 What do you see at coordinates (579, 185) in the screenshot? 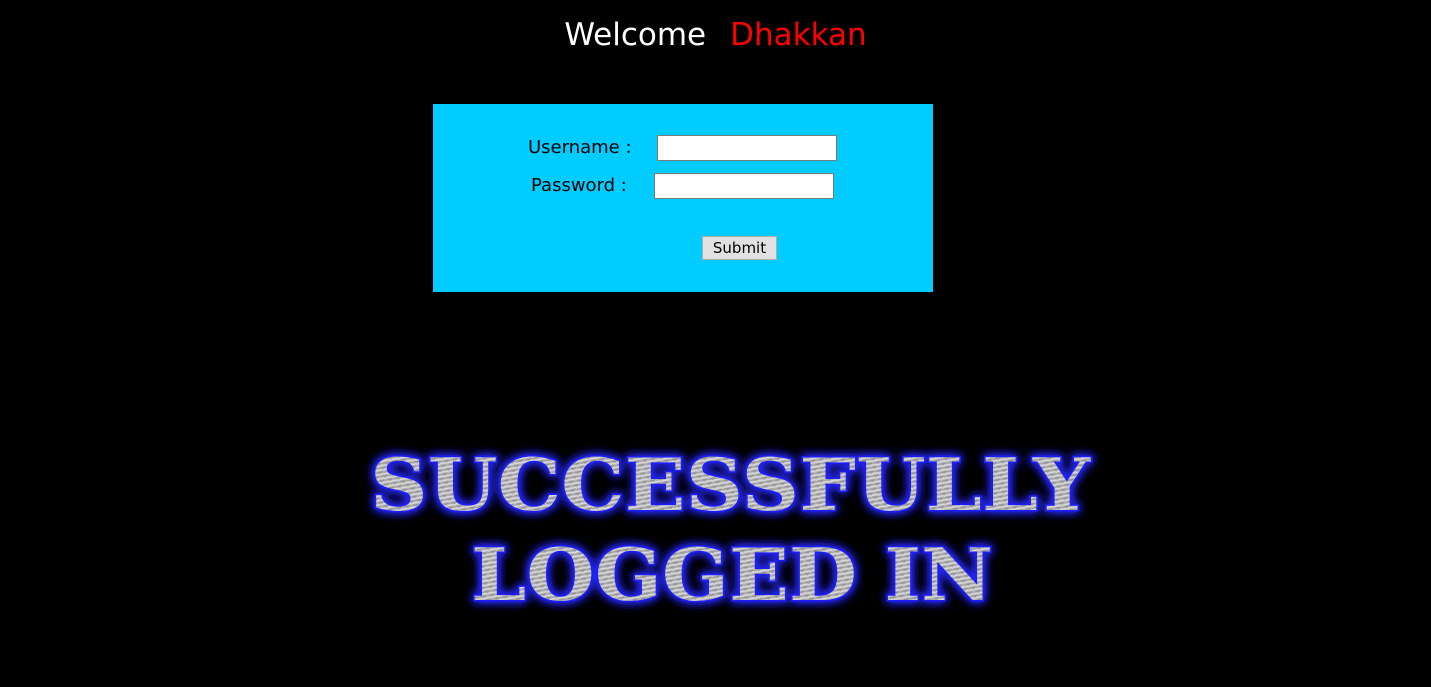
I see `password-label: Password :` at bounding box center [579, 185].